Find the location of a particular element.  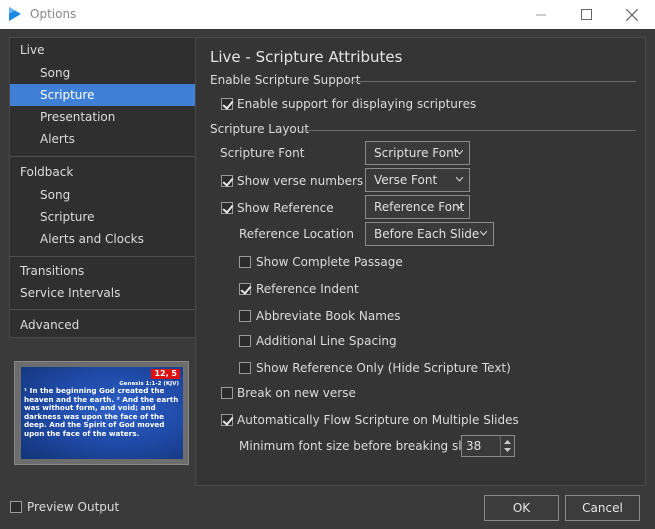

nav-service-intervals: Service Intervals is located at coordinates (102, 293).